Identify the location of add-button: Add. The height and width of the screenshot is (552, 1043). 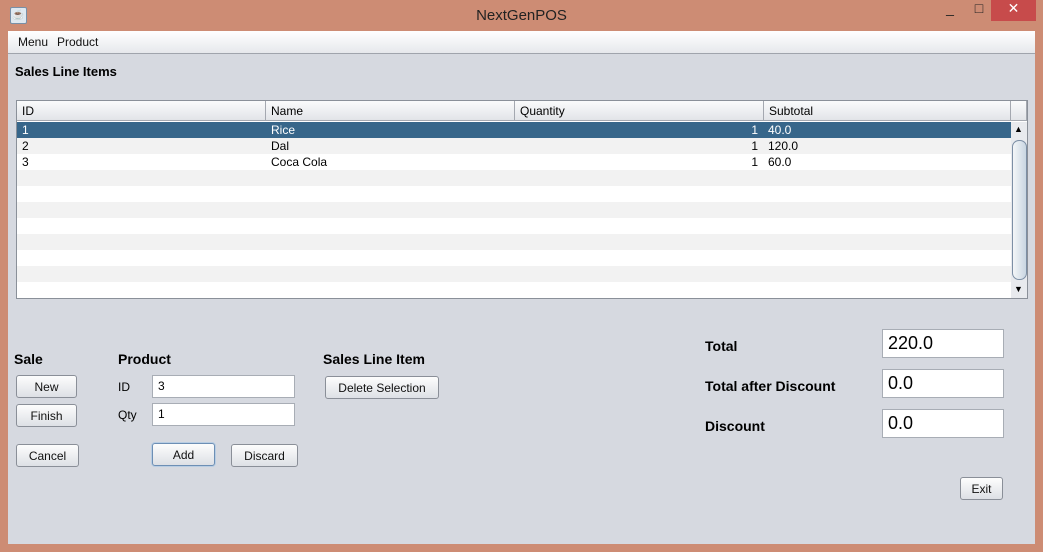
(183, 454).